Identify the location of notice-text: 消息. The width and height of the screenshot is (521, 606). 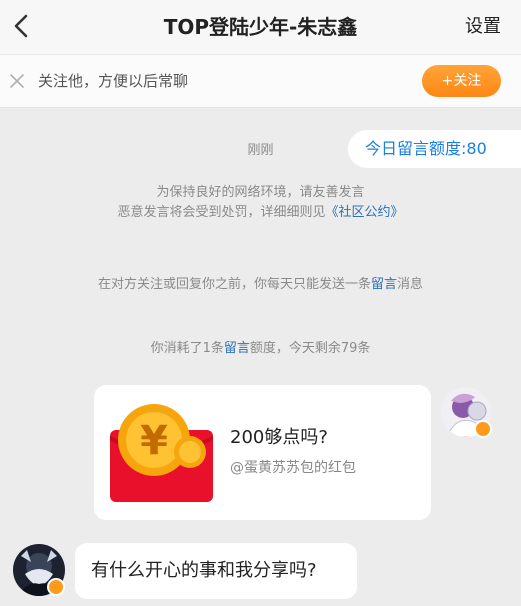
(410, 284).